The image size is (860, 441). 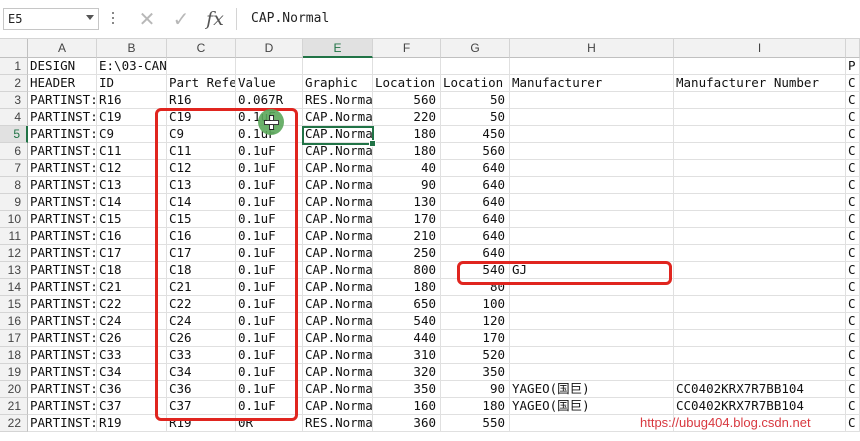 I want to click on cell-c6: C11, so click(x=201, y=151).